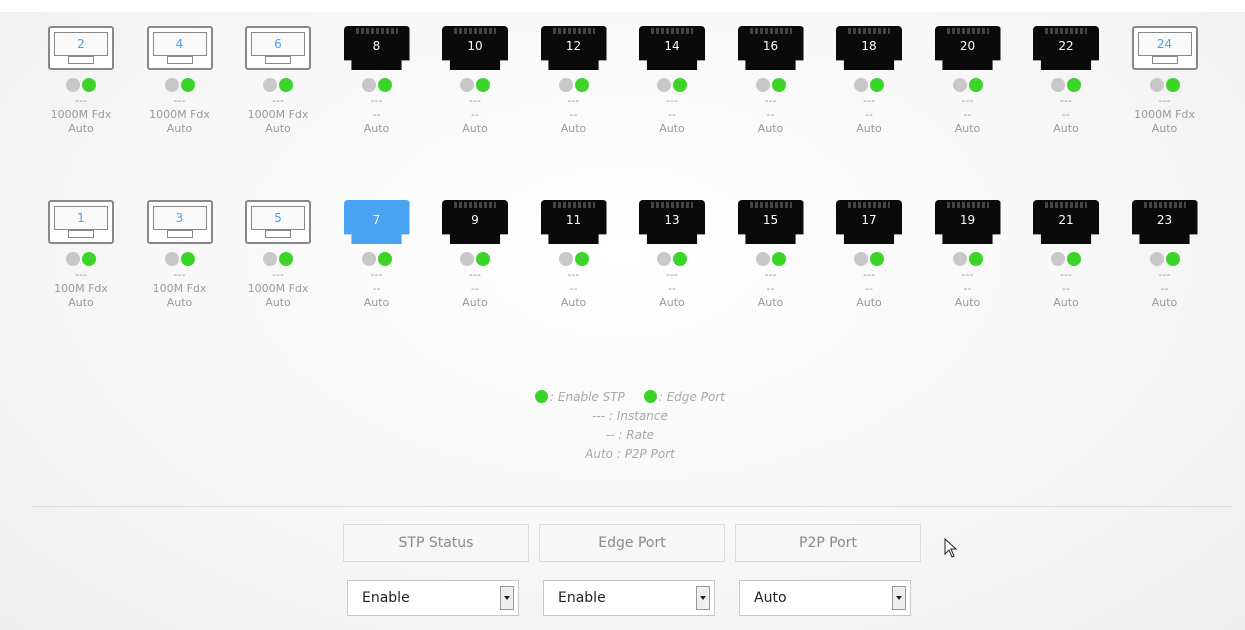  Describe the element at coordinates (828, 543) in the screenshot. I see `p2p-port-header: P2P Port` at that location.